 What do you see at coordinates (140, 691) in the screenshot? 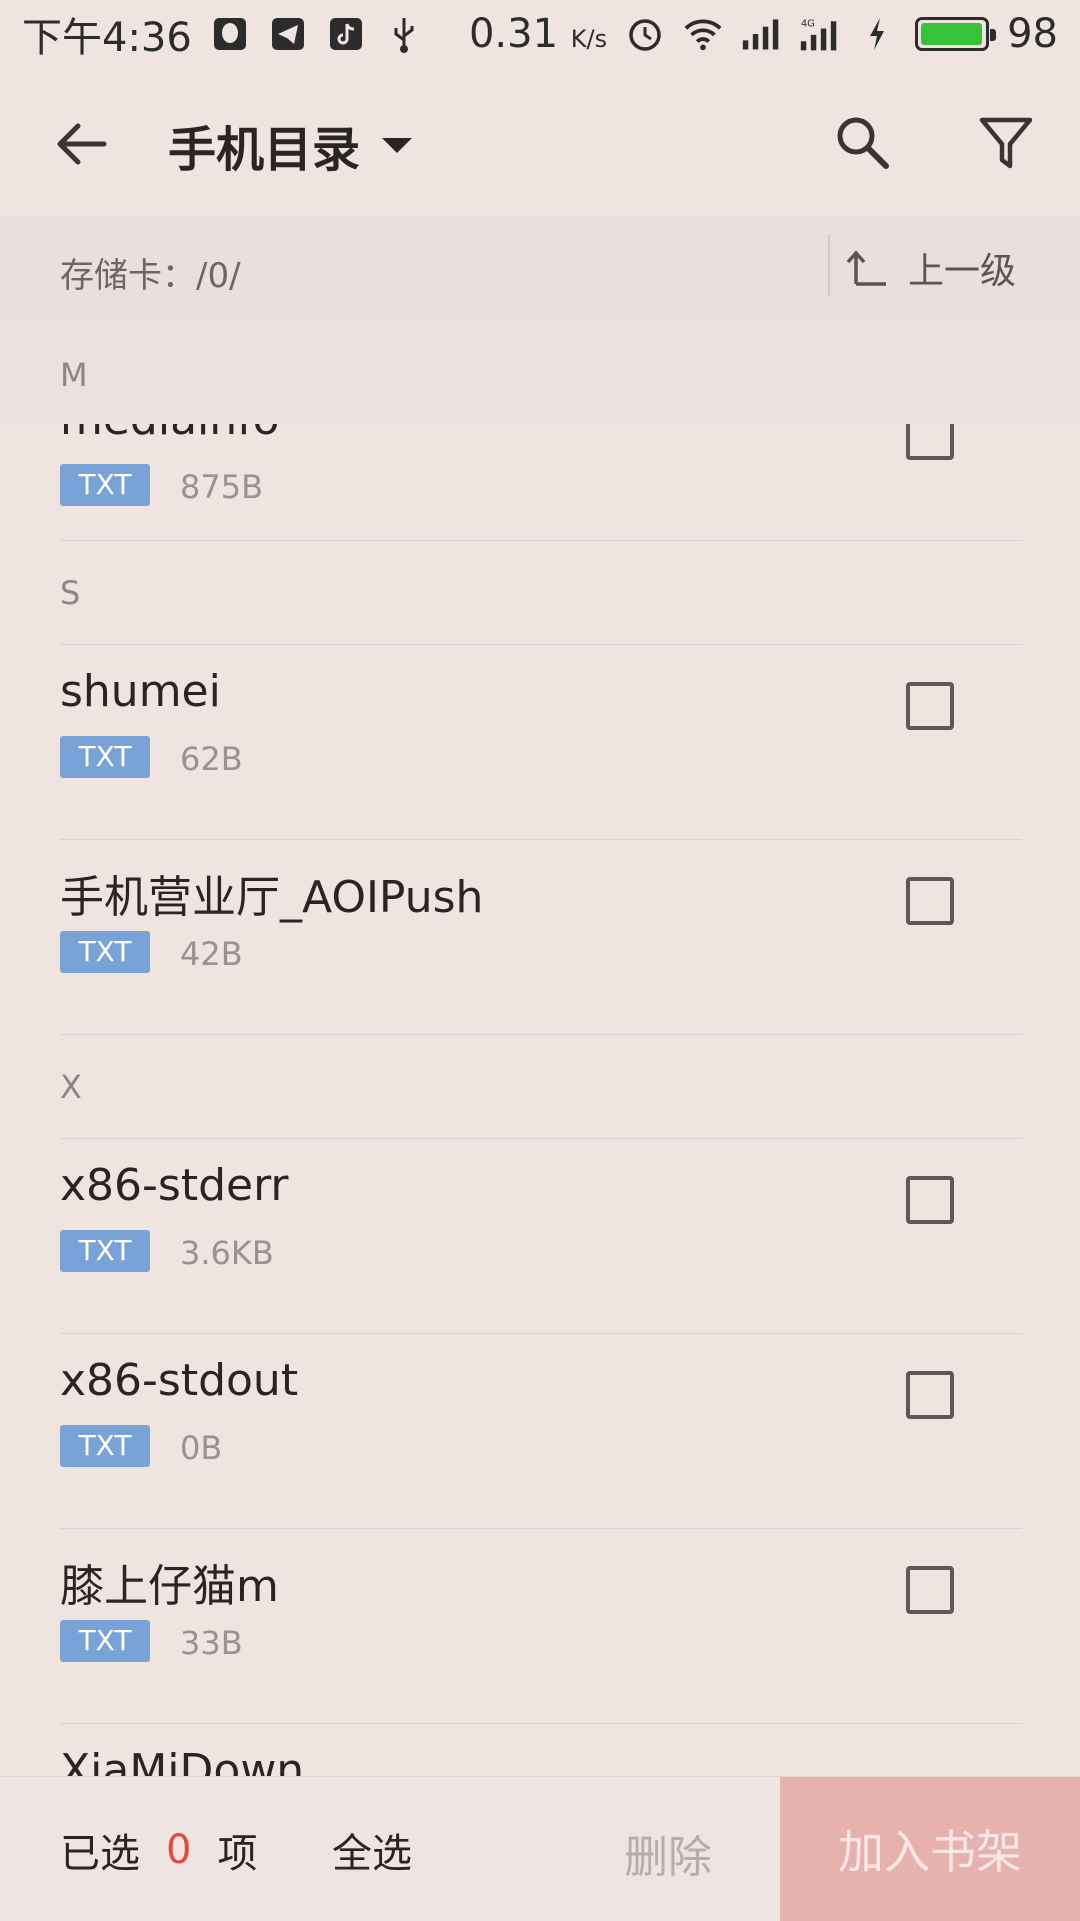
I see `file-name: shumei` at bounding box center [140, 691].